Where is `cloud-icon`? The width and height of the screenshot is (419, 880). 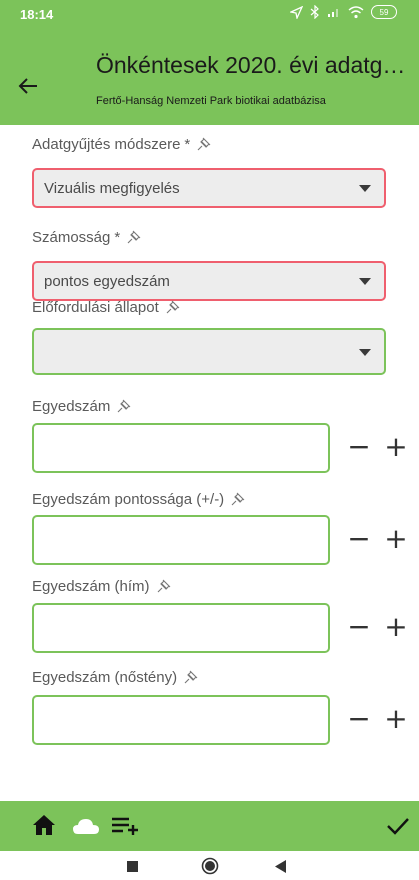
cloud-icon is located at coordinates (86, 826).